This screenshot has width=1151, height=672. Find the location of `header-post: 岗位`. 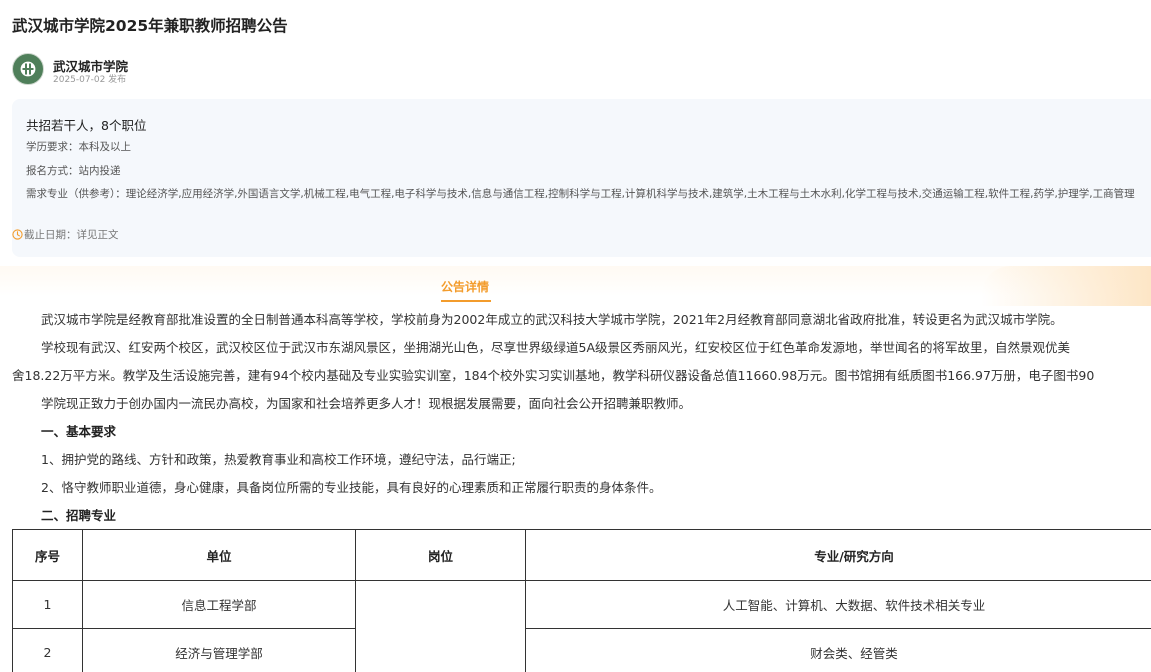

header-post: 岗位 is located at coordinates (440, 555).